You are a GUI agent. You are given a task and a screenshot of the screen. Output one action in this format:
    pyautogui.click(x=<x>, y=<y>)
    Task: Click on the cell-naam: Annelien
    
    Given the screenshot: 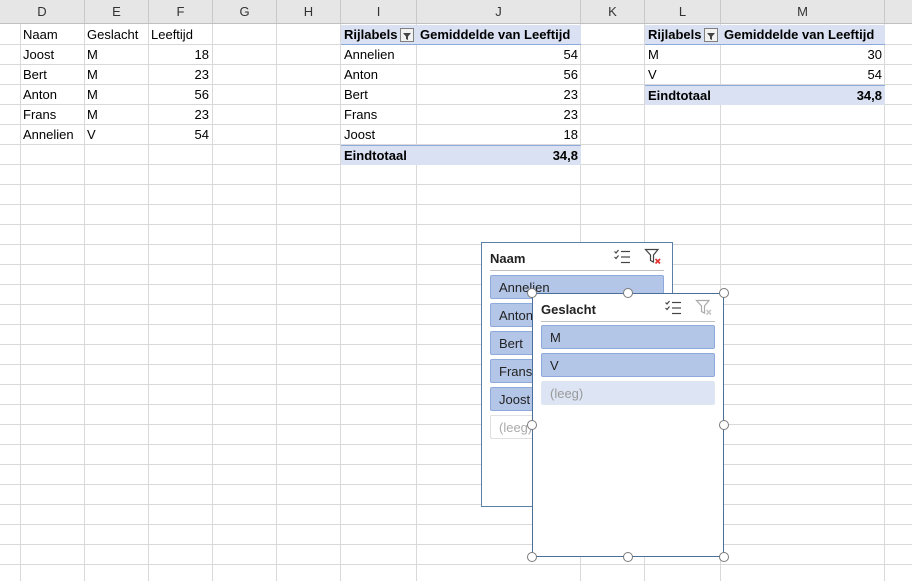 What is the action you would take?
    pyautogui.click(x=52, y=135)
    